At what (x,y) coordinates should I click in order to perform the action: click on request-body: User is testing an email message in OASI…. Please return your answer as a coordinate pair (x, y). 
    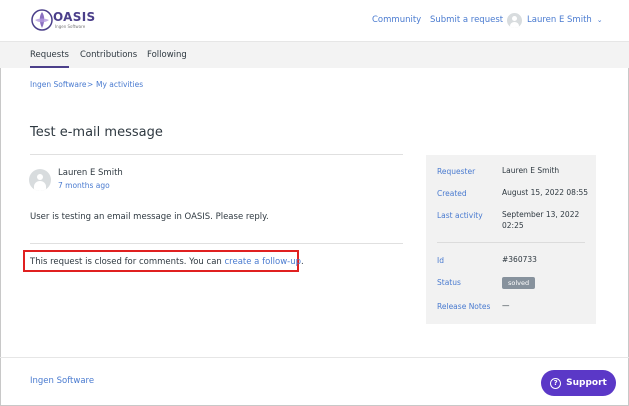
    Looking at the image, I should click on (149, 217).